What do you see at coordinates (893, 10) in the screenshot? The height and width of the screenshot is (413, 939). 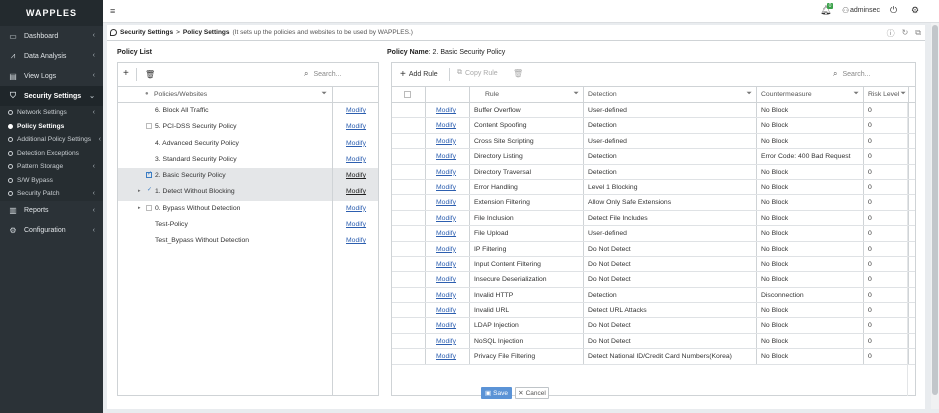 I see `power-icon: ⏻` at bounding box center [893, 10].